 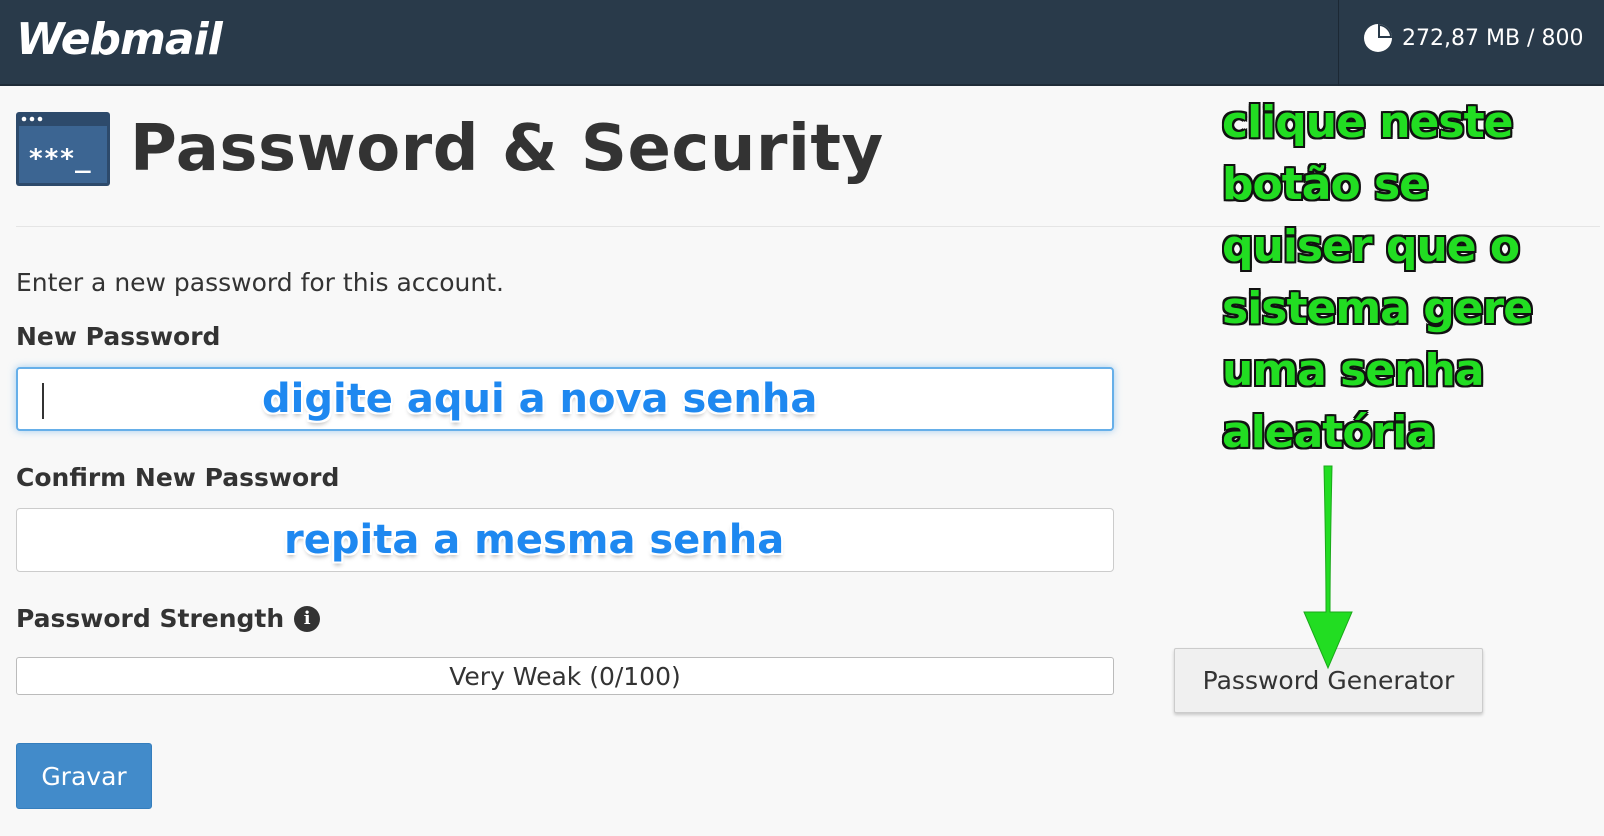 What do you see at coordinates (507, 149) in the screenshot?
I see `page-title: Password & Security` at bounding box center [507, 149].